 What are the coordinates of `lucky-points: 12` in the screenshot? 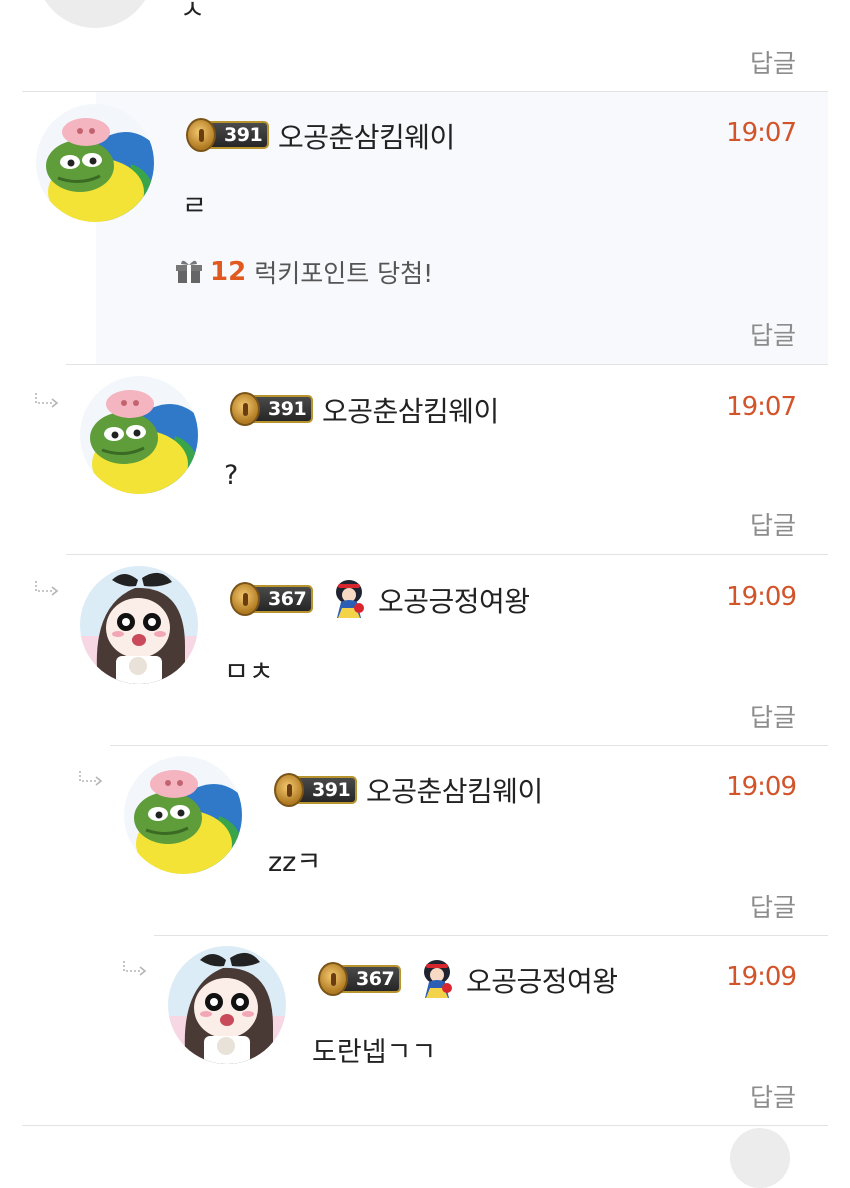 It's located at (228, 272).